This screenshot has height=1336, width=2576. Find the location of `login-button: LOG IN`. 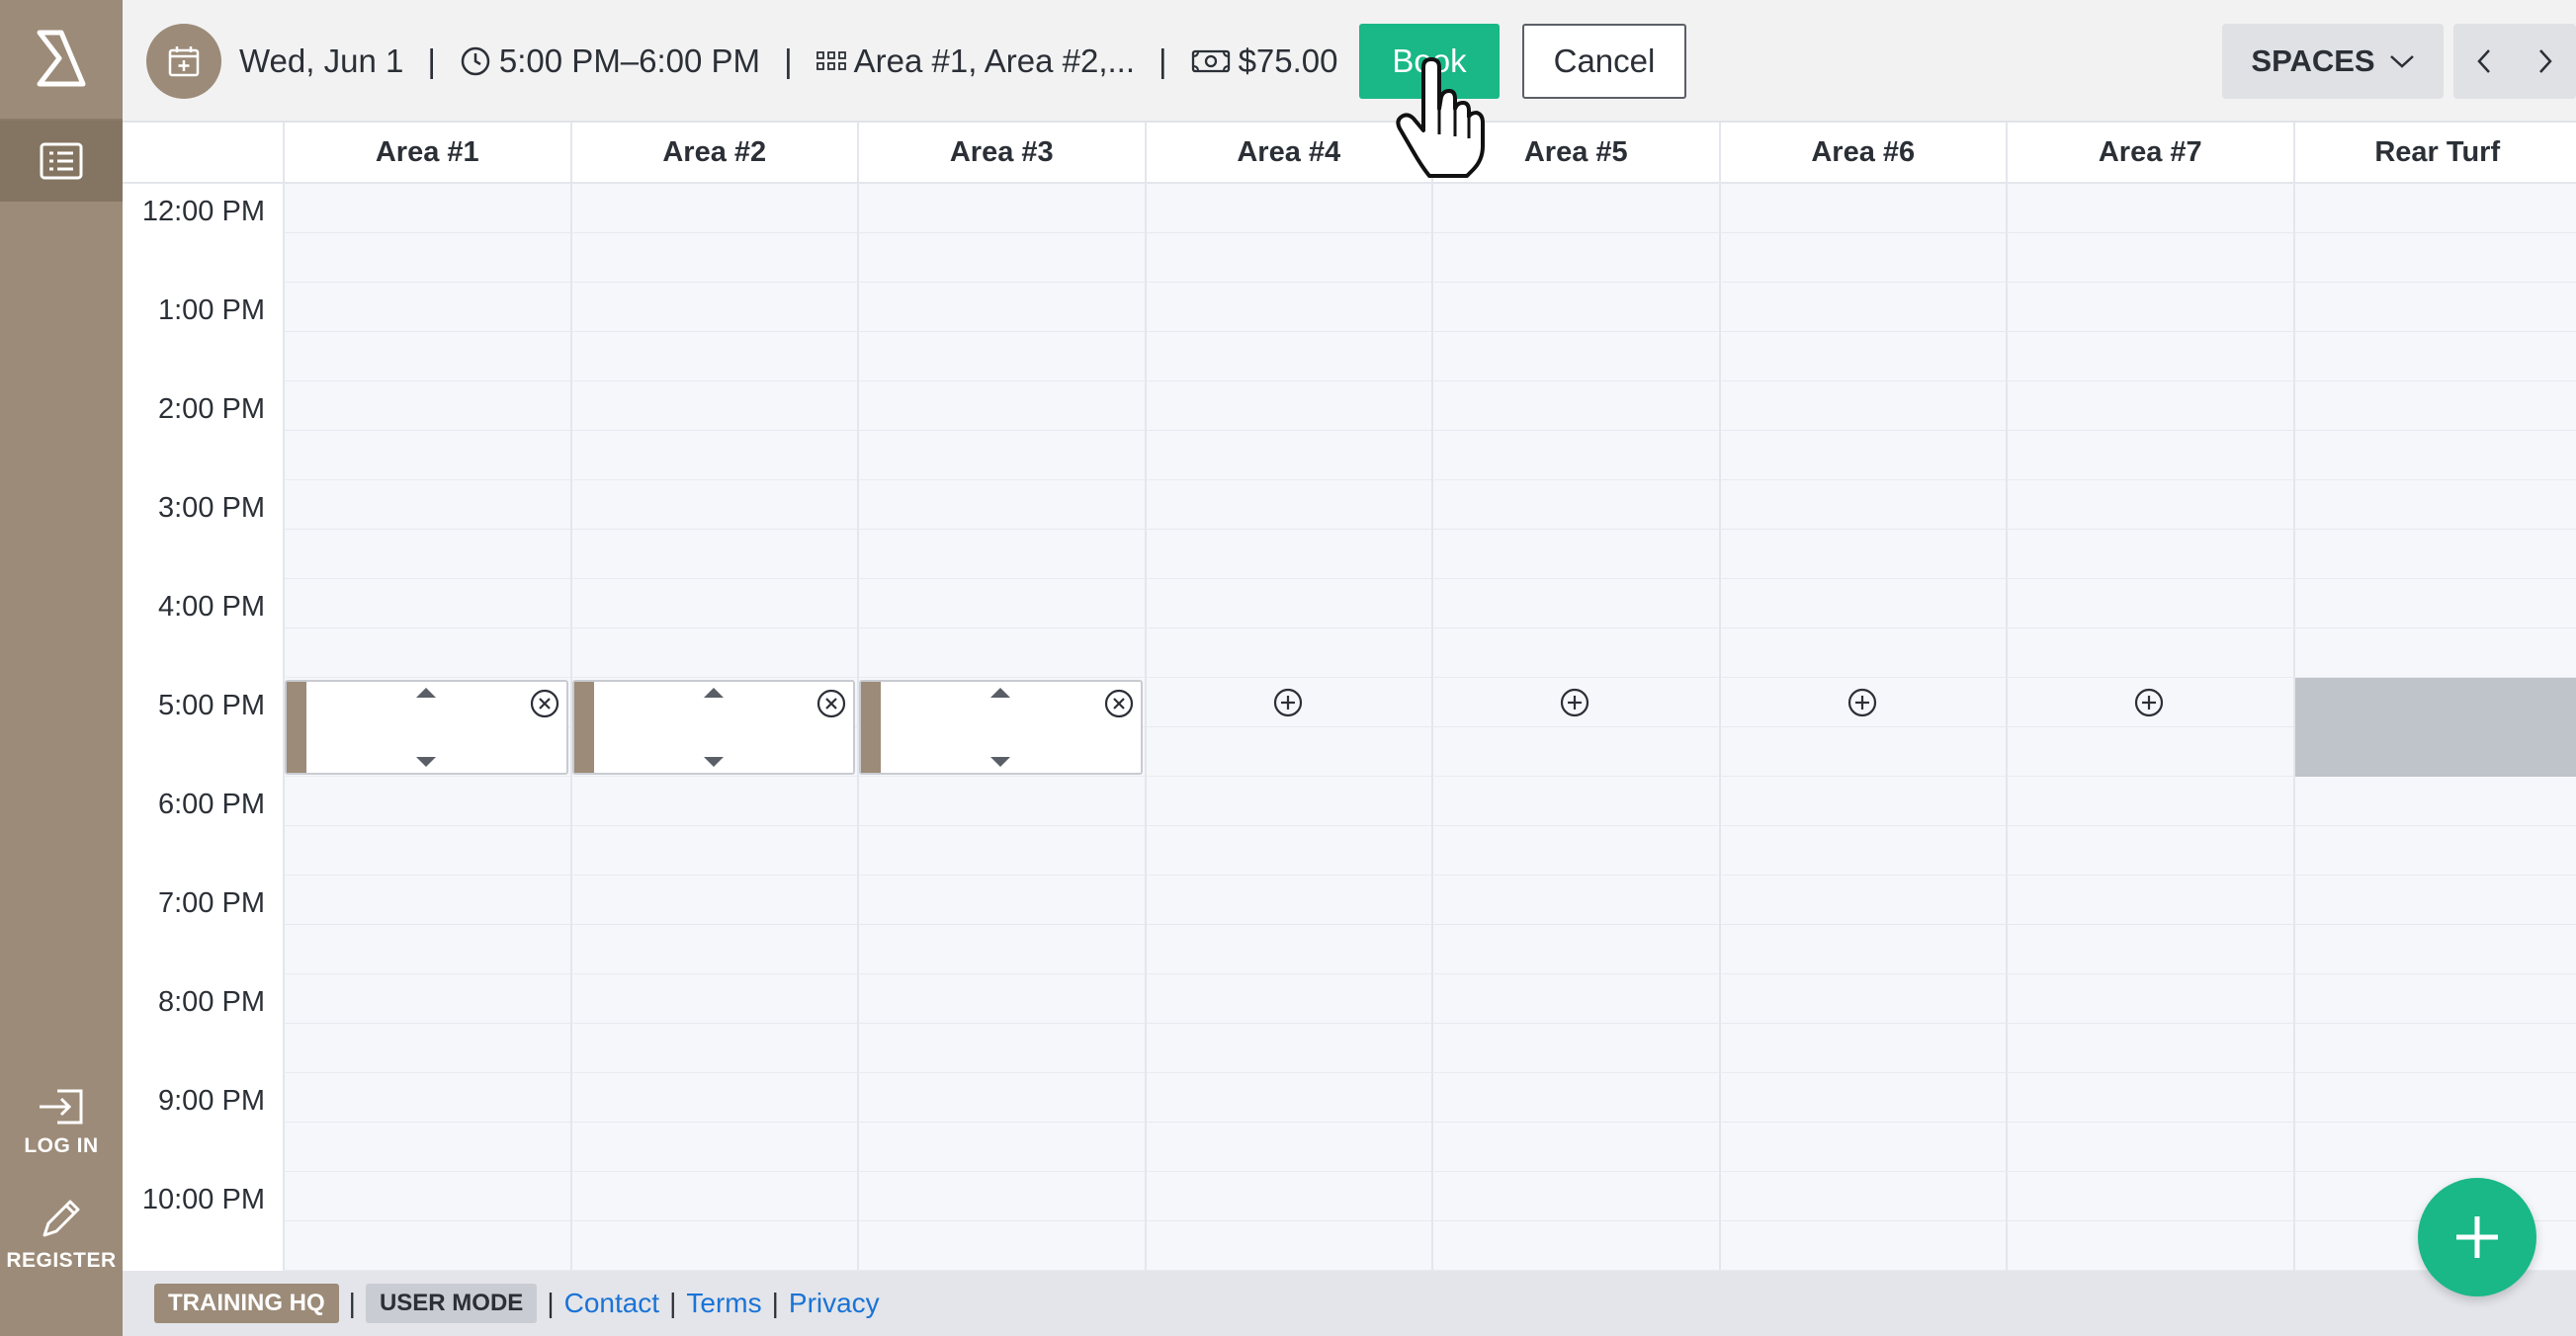

login-button: LOG IN is located at coordinates (61, 1123).